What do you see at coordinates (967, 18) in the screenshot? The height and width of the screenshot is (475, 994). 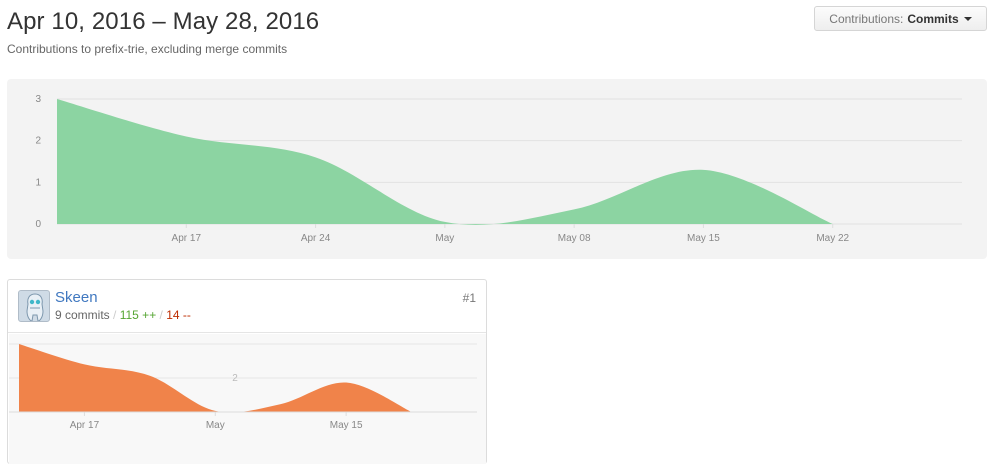 I see `caret-down-icon` at bounding box center [967, 18].